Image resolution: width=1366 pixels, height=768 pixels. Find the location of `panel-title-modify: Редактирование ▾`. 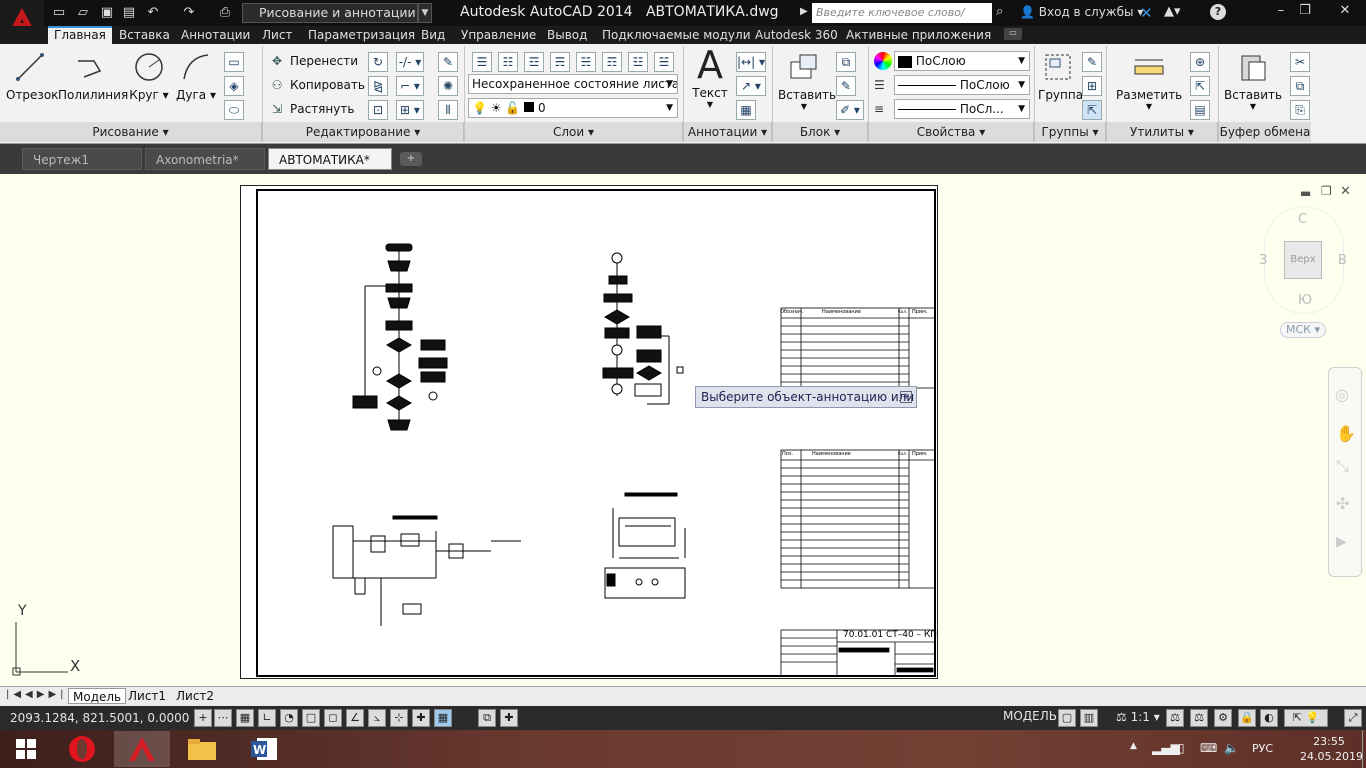

panel-title-modify: Редактирование ▾ is located at coordinates (363, 132).